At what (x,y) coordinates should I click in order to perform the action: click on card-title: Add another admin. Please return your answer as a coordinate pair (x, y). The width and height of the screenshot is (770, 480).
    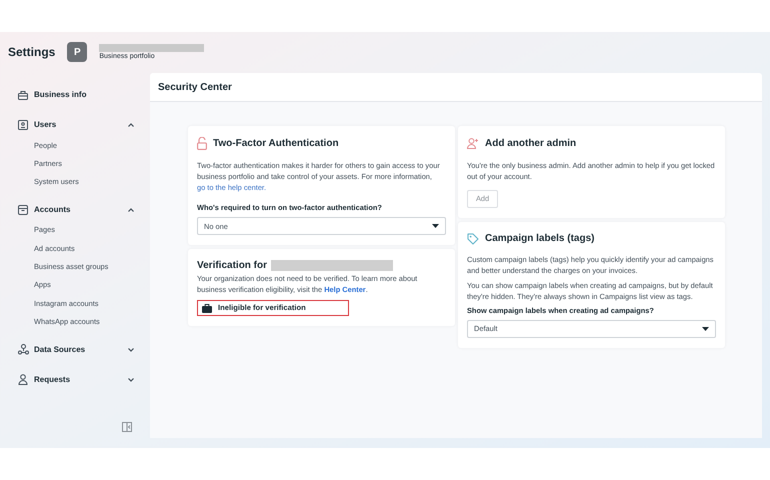
    Looking at the image, I should click on (530, 144).